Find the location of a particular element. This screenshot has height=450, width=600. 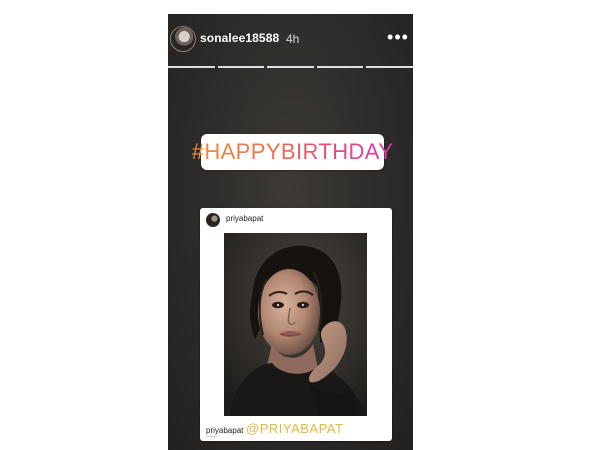

portrait-image is located at coordinates (295, 324).